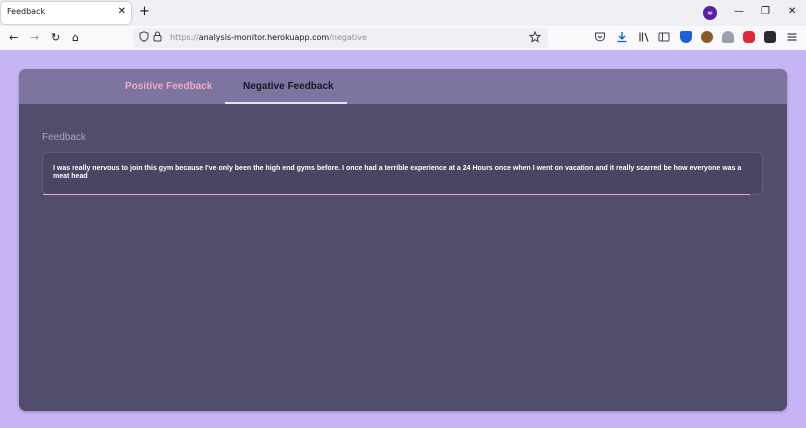  What do you see at coordinates (686, 37) in the screenshot?
I see `bitwarden-extension-icon` at bounding box center [686, 37].